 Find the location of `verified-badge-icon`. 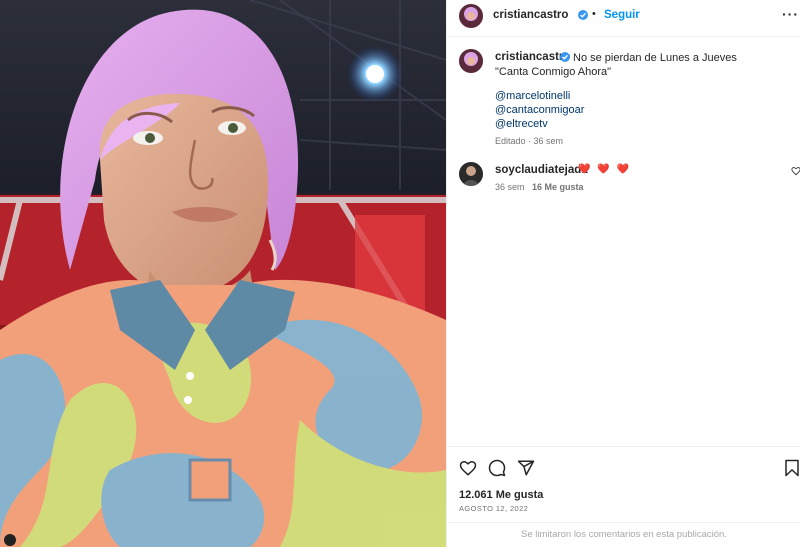

verified-badge-icon is located at coordinates (583, 15).